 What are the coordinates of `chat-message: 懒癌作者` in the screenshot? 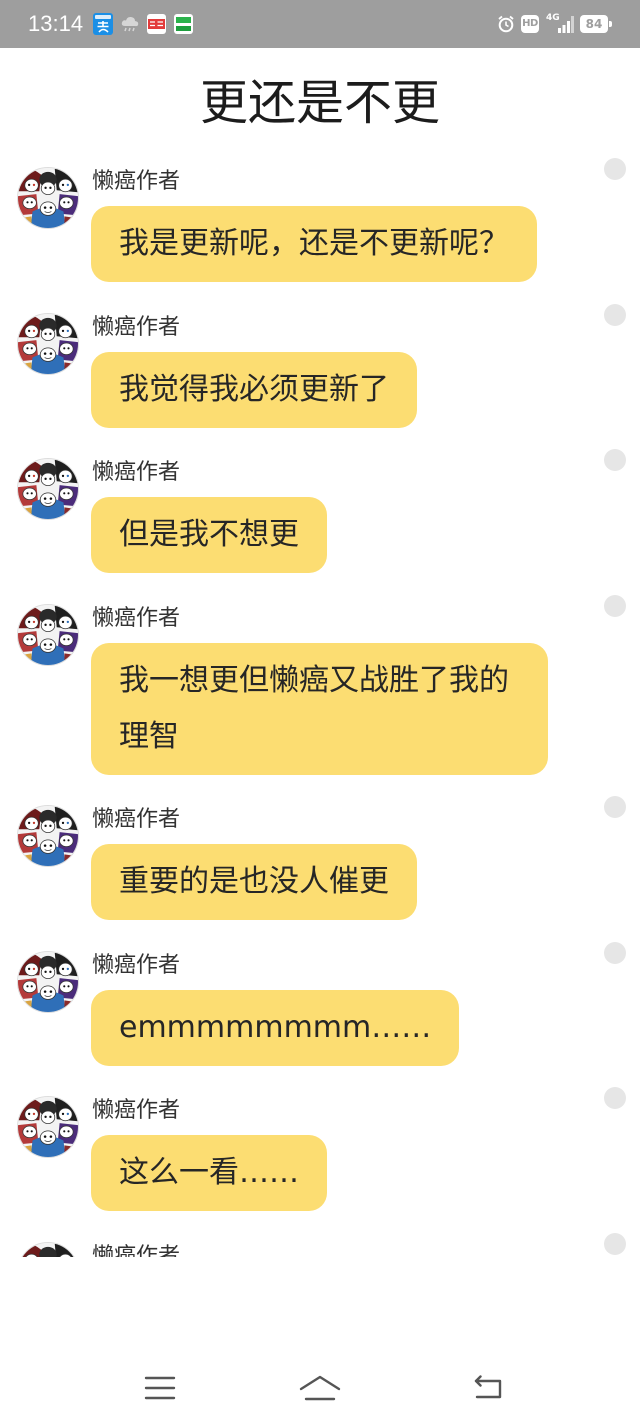 It's located at (320, 1245).